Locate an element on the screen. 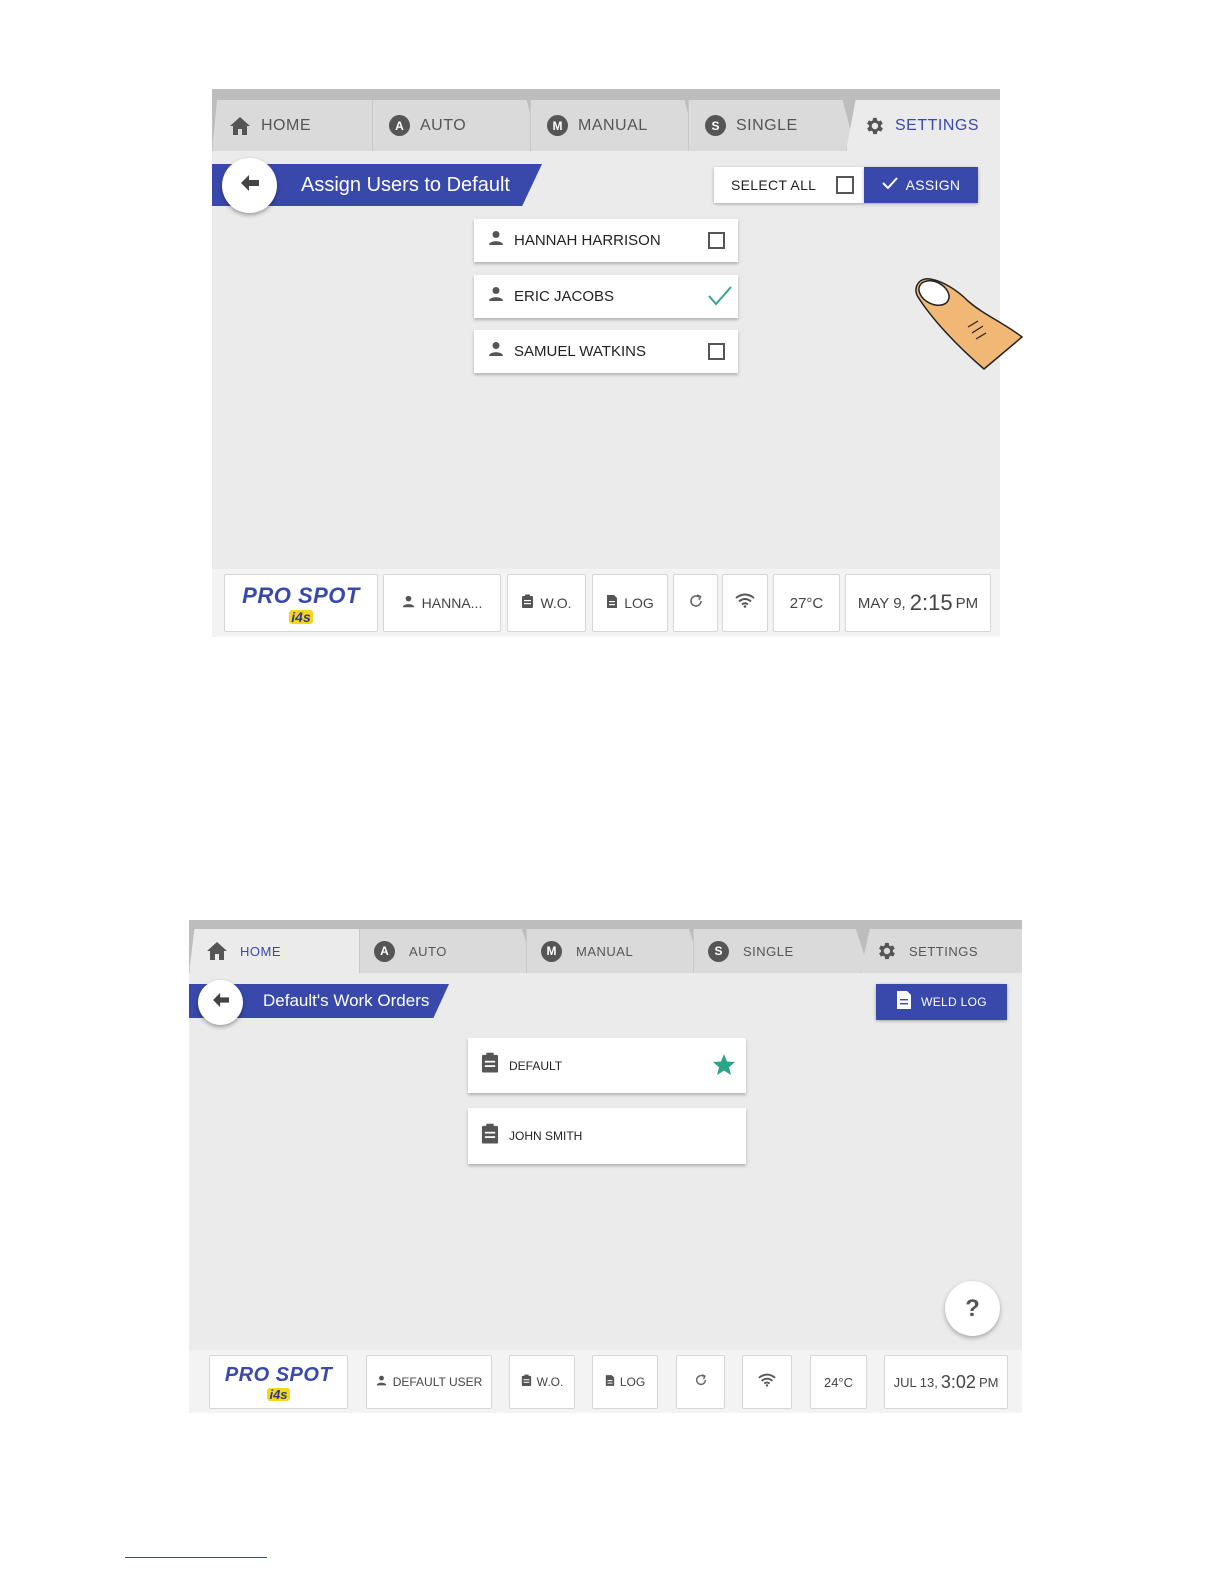 Image resolution: width=1224 pixels, height=1584 pixels. weld-log-label: WELD LOG is located at coordinates (954, 1002).